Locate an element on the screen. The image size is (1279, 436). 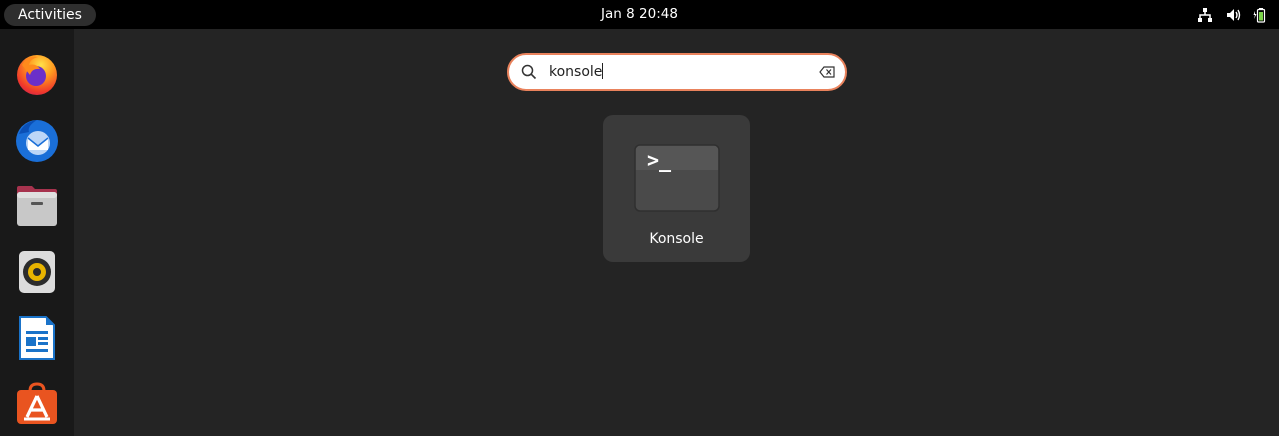
terminal-prompt: >_ is located at coordinates (659, 160).